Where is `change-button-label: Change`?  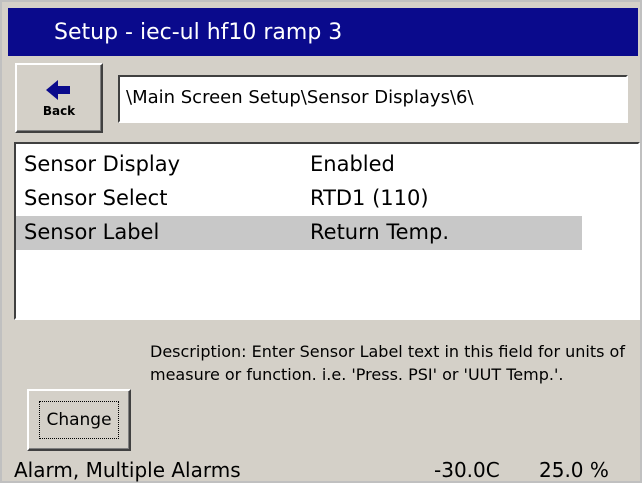 change-button-label: Change is located at coordinates (79, 420).